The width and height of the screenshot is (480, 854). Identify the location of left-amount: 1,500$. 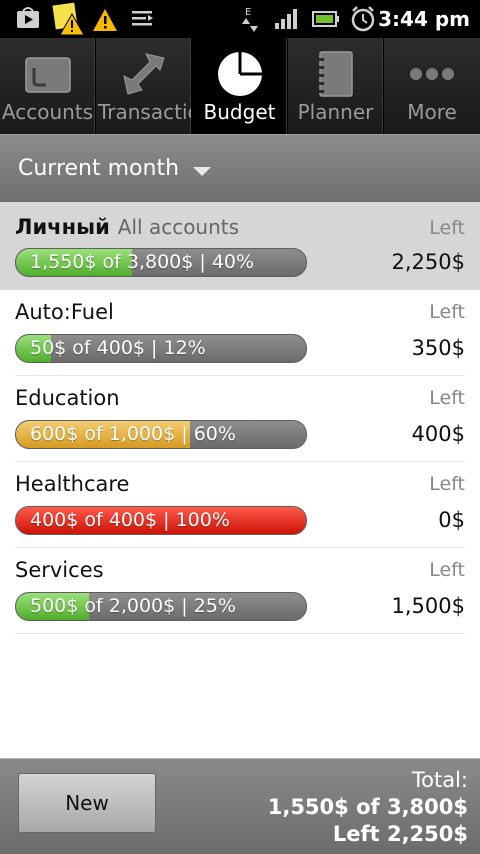
(428, 606).